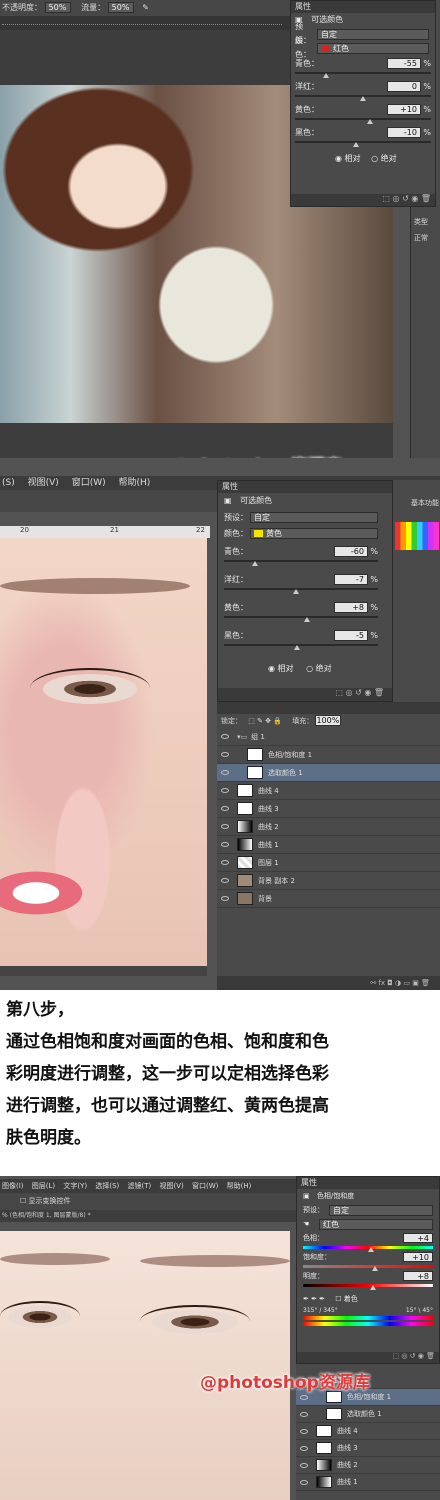 The image size is (440, 1500). I want to click on layer-row: 曲线 1, so click(328, 845).